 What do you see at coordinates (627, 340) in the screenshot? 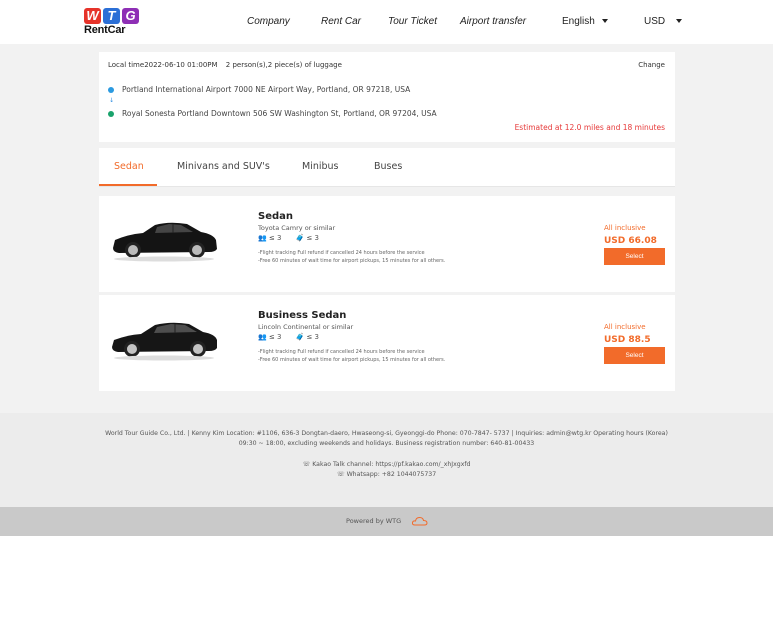
I see `vehicle-price: USD 88.5` at bounding box center [627, 340].